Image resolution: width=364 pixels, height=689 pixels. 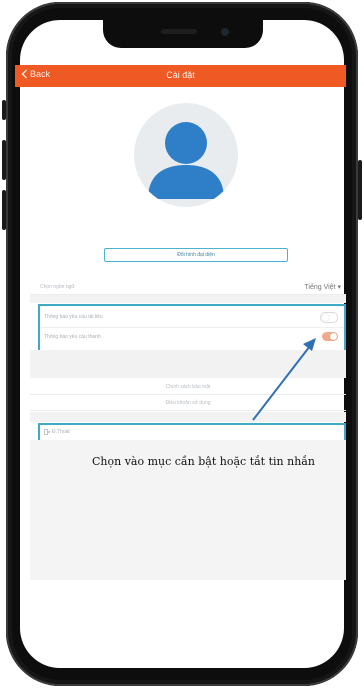 What do you see at coordinates (339, 287) in the screenshot?
I see `caret-down-icon: ▾` at bounding box center [339, 287].